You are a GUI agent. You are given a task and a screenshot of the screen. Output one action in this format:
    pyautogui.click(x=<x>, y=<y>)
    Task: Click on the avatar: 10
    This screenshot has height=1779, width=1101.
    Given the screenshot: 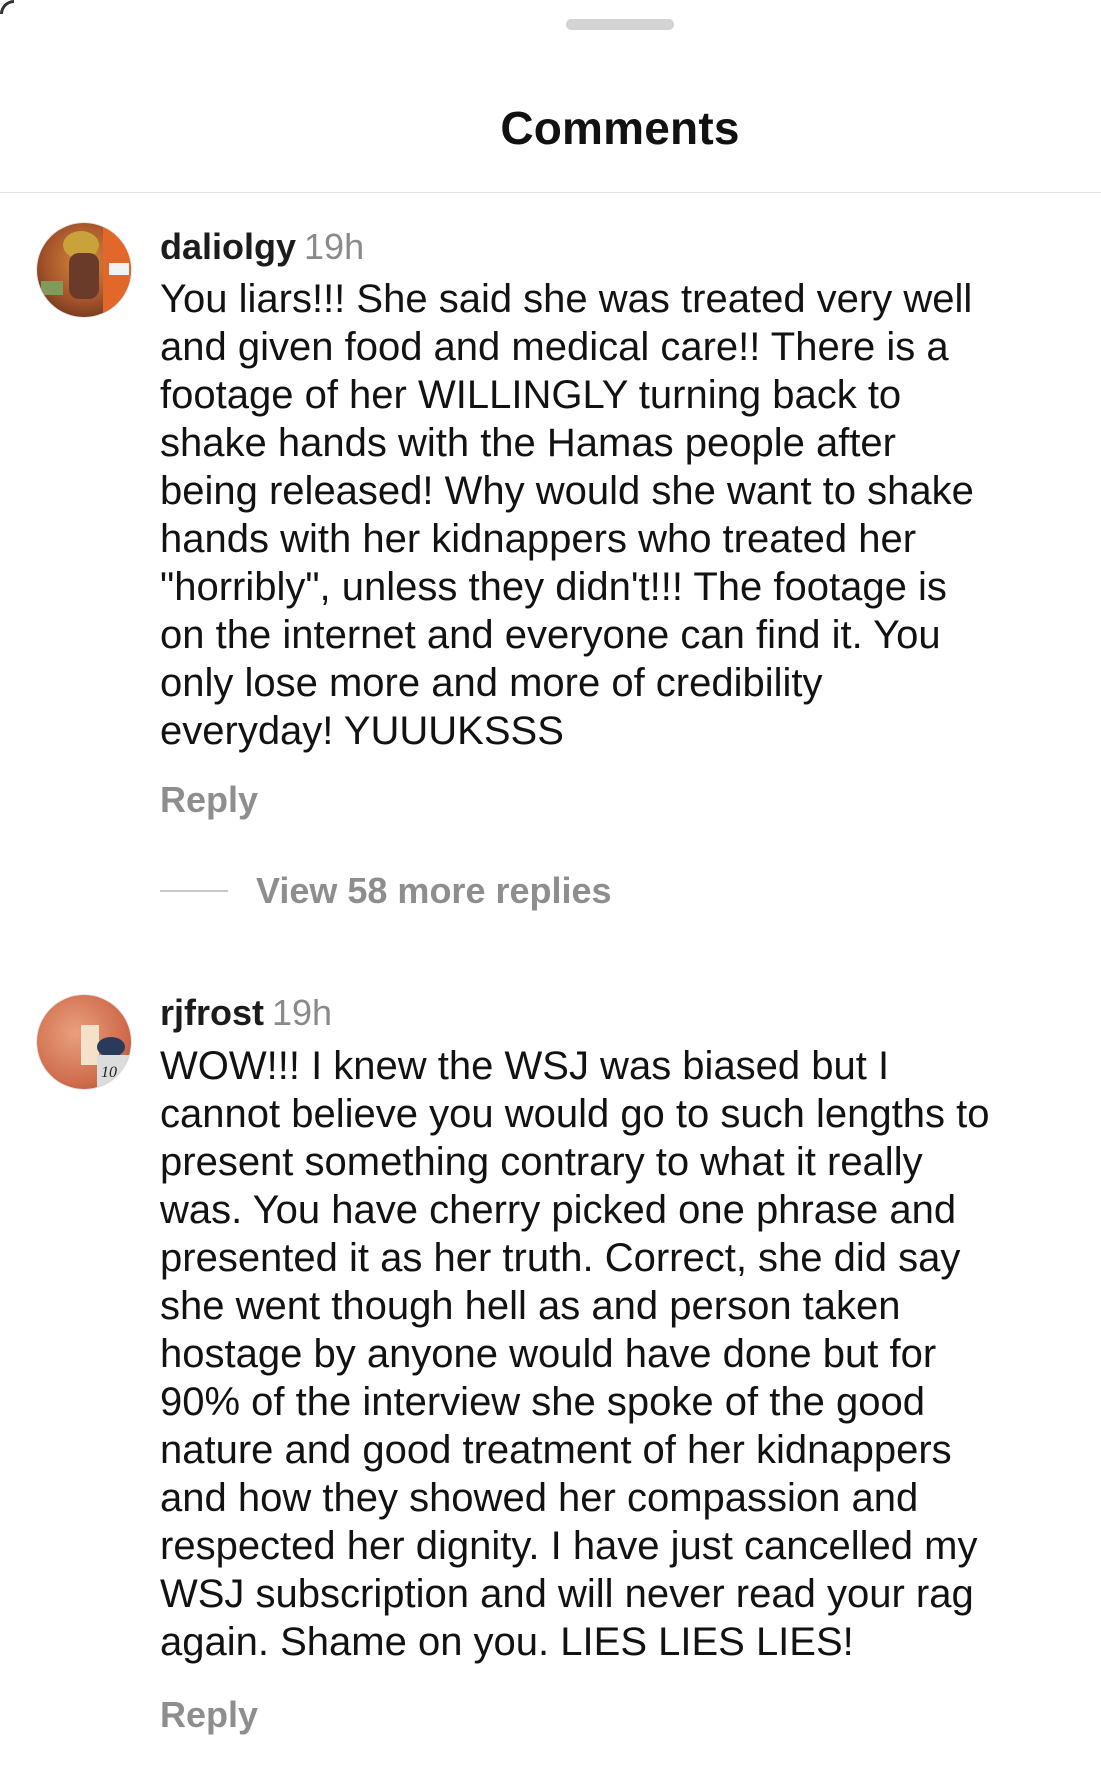 What is the action you would take?
    pyautogui.click(x=84, y=1042)
    